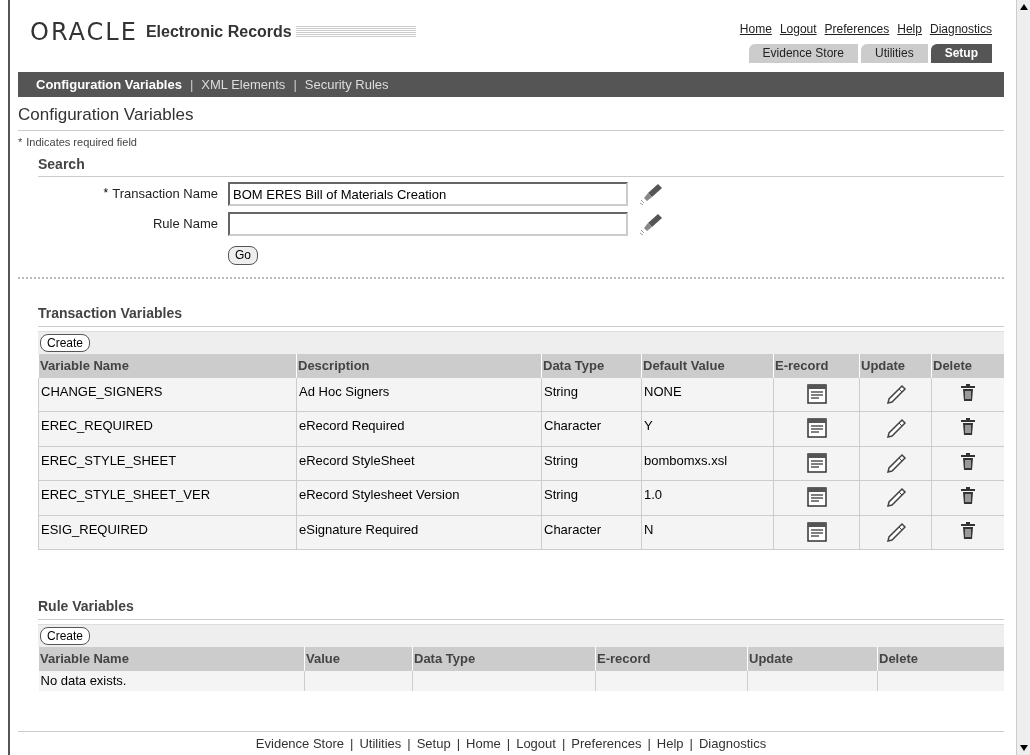 Image resolution: width=1030 pixels, height=755 pixels. What do you see at coordinates (167, 532) in the screenshot?
I see `table-cell: ESIG_REQUIRED` at bounding box center [167, 532].